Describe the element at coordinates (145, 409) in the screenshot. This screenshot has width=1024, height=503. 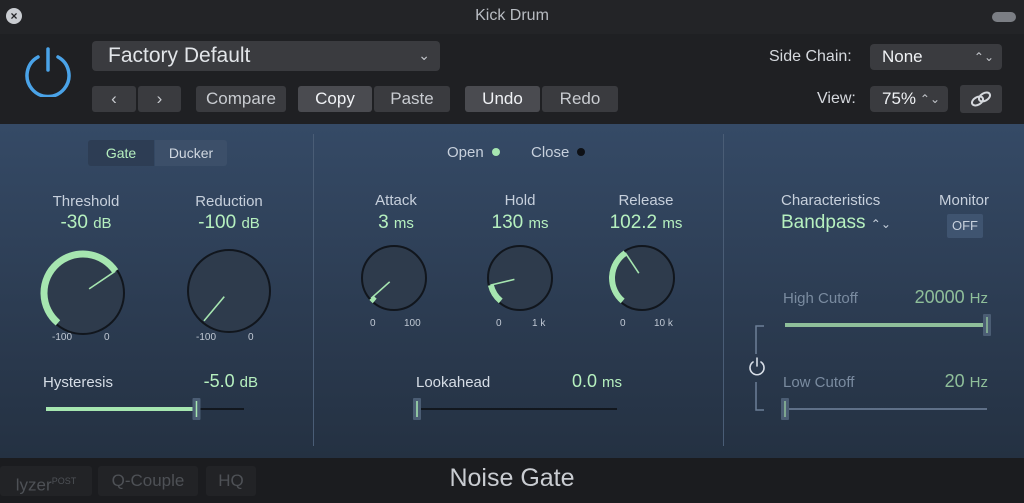
I see `hysteresis-slider` at that location.